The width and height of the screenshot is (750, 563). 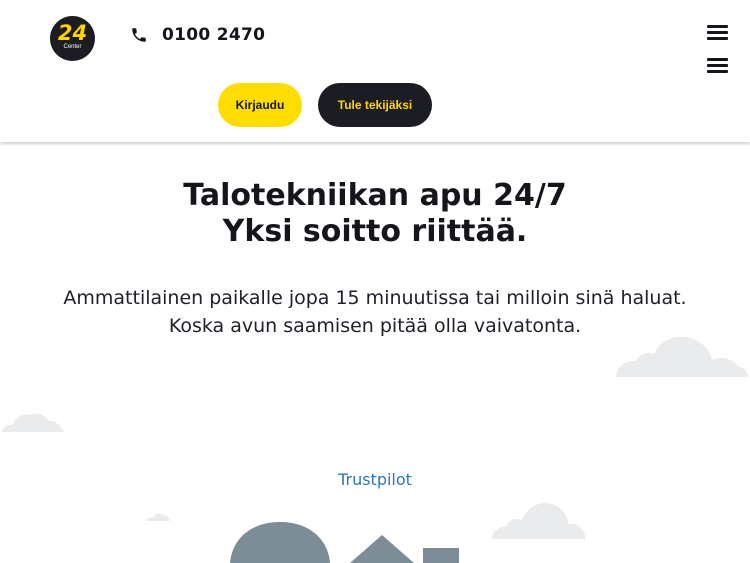 I want to click on hero-title-line: Yksi soitto riittää., so click(x=375, y=231).